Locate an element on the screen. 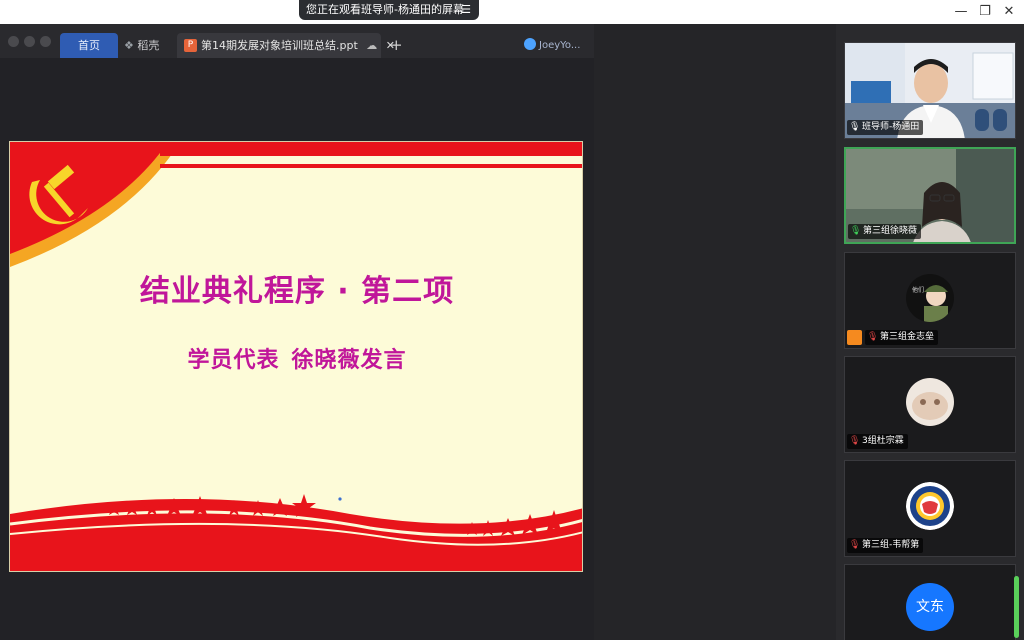 Image resolution: width=1024 pixels, height=640 pixels. slide-title: 结业典礼程序 · 第二项 is located at coordinates (297, 291).